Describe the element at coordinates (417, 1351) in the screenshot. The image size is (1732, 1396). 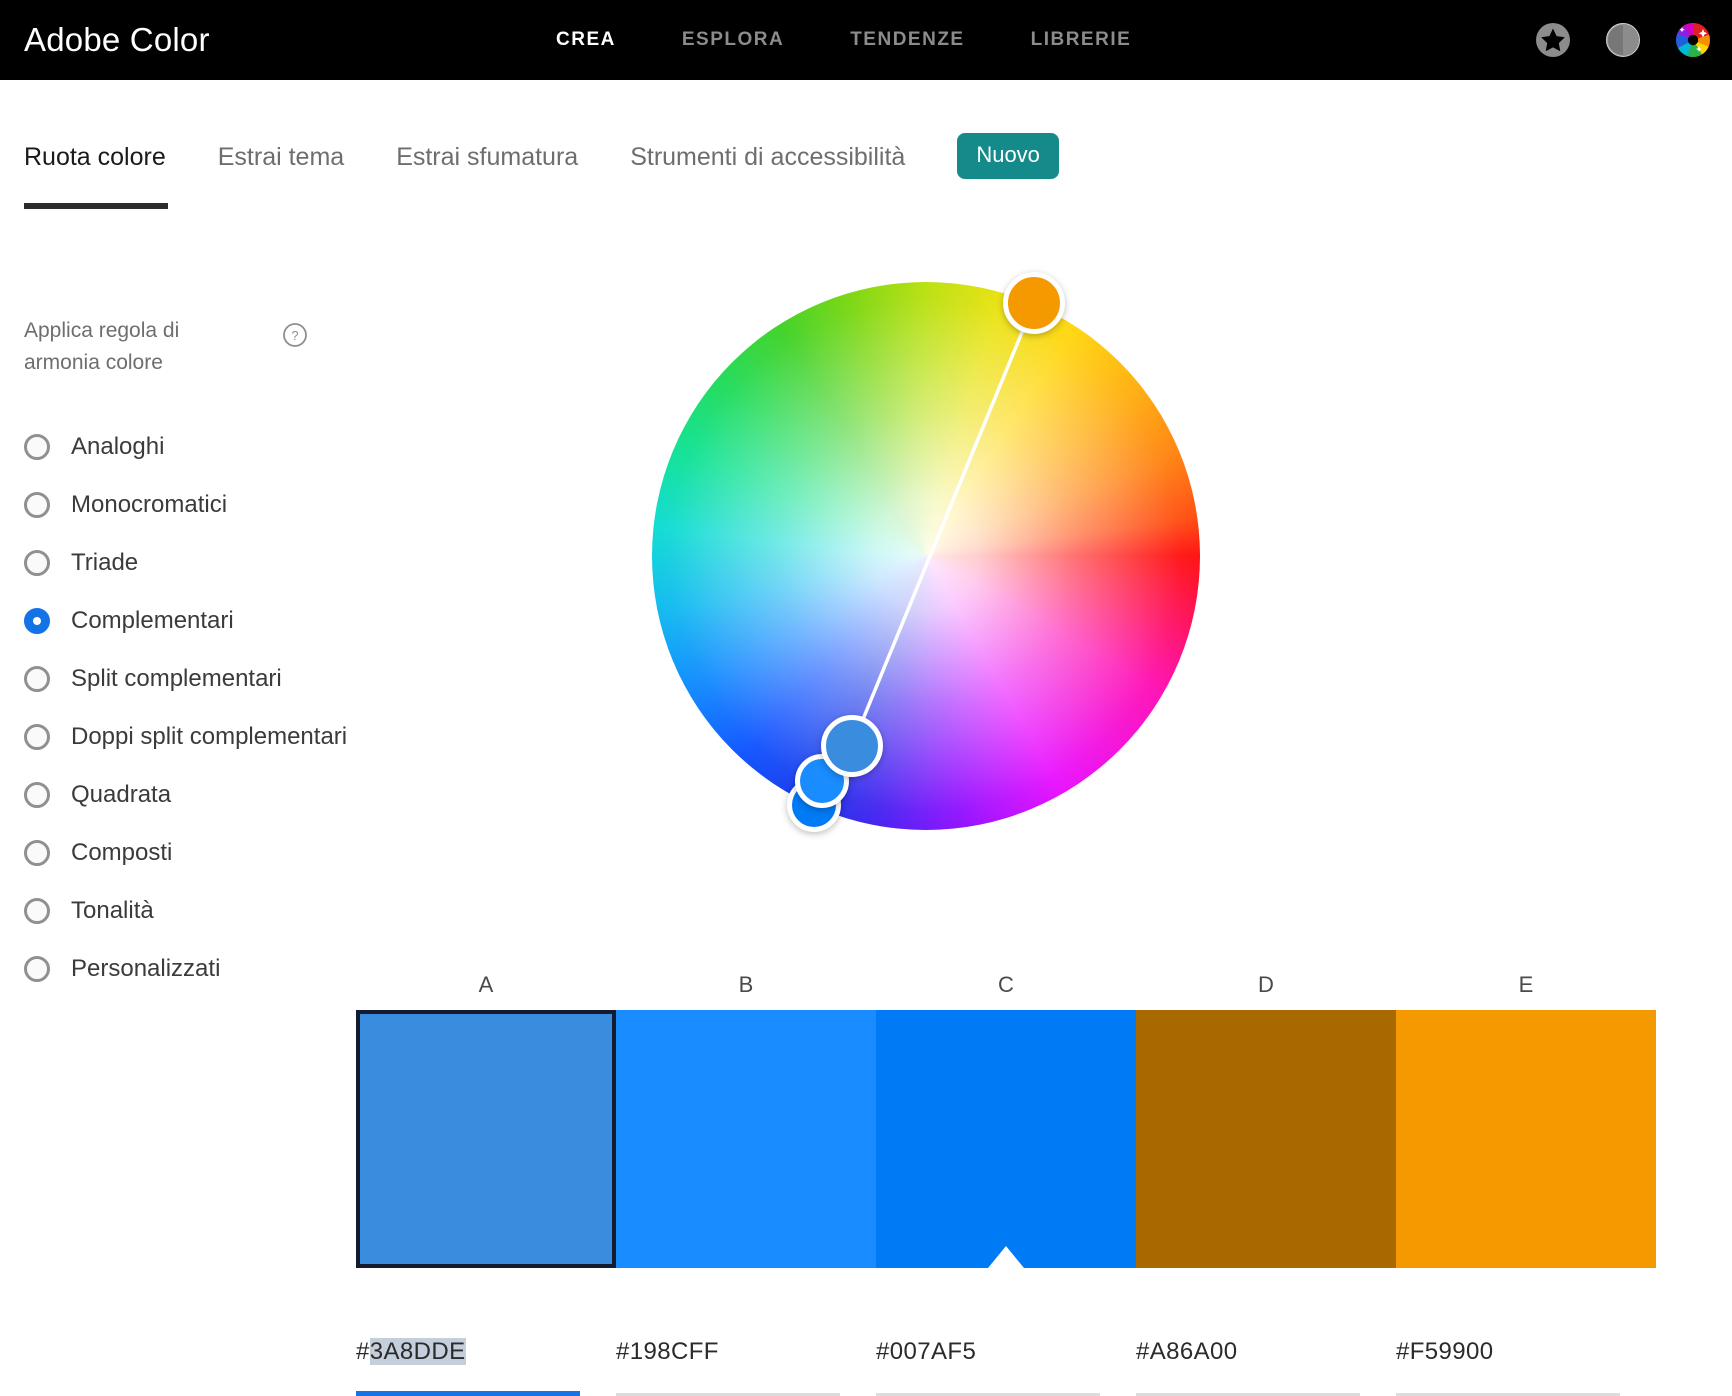
I see `hex-digits: 3A8DDE` at that location.